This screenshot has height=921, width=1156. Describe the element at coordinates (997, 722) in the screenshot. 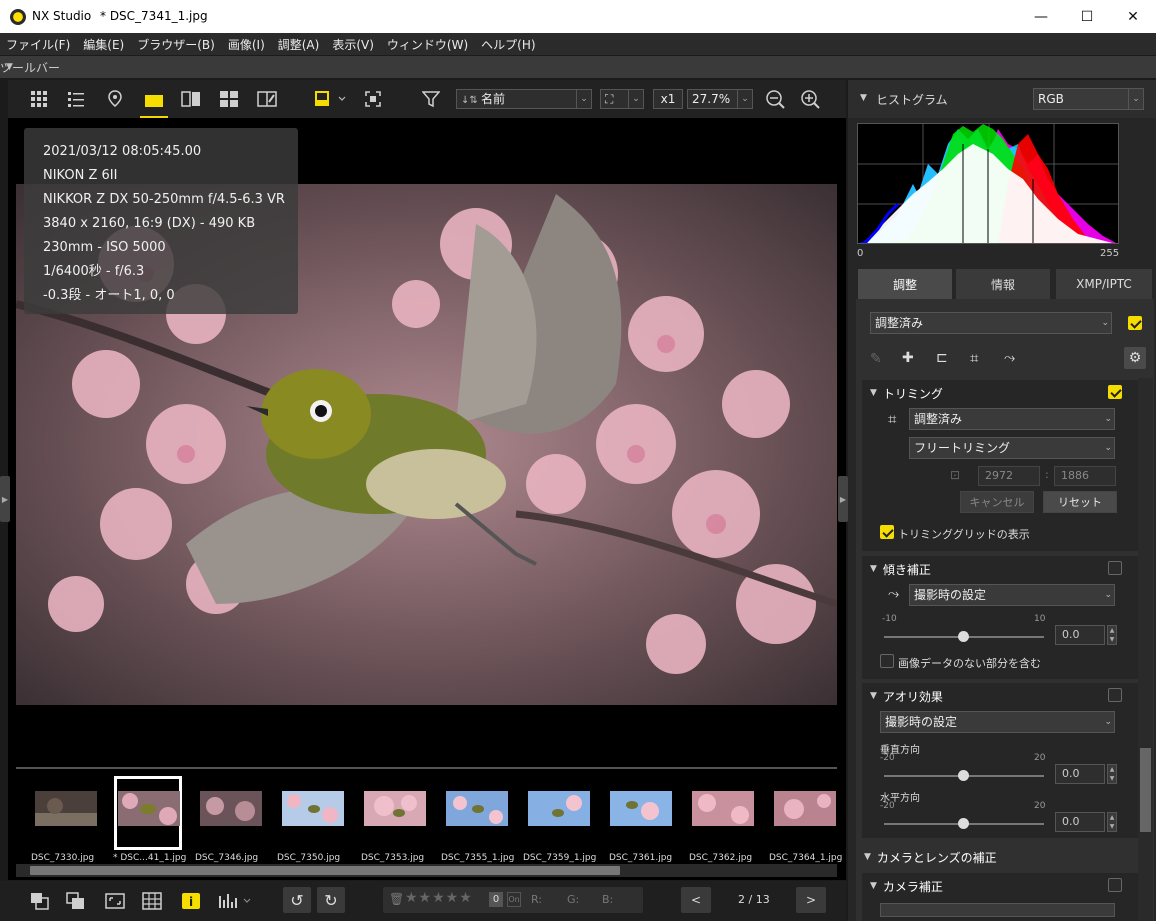

I see `perspective-mode-dropdown: 撮影時の設定 ⌄` at that location.